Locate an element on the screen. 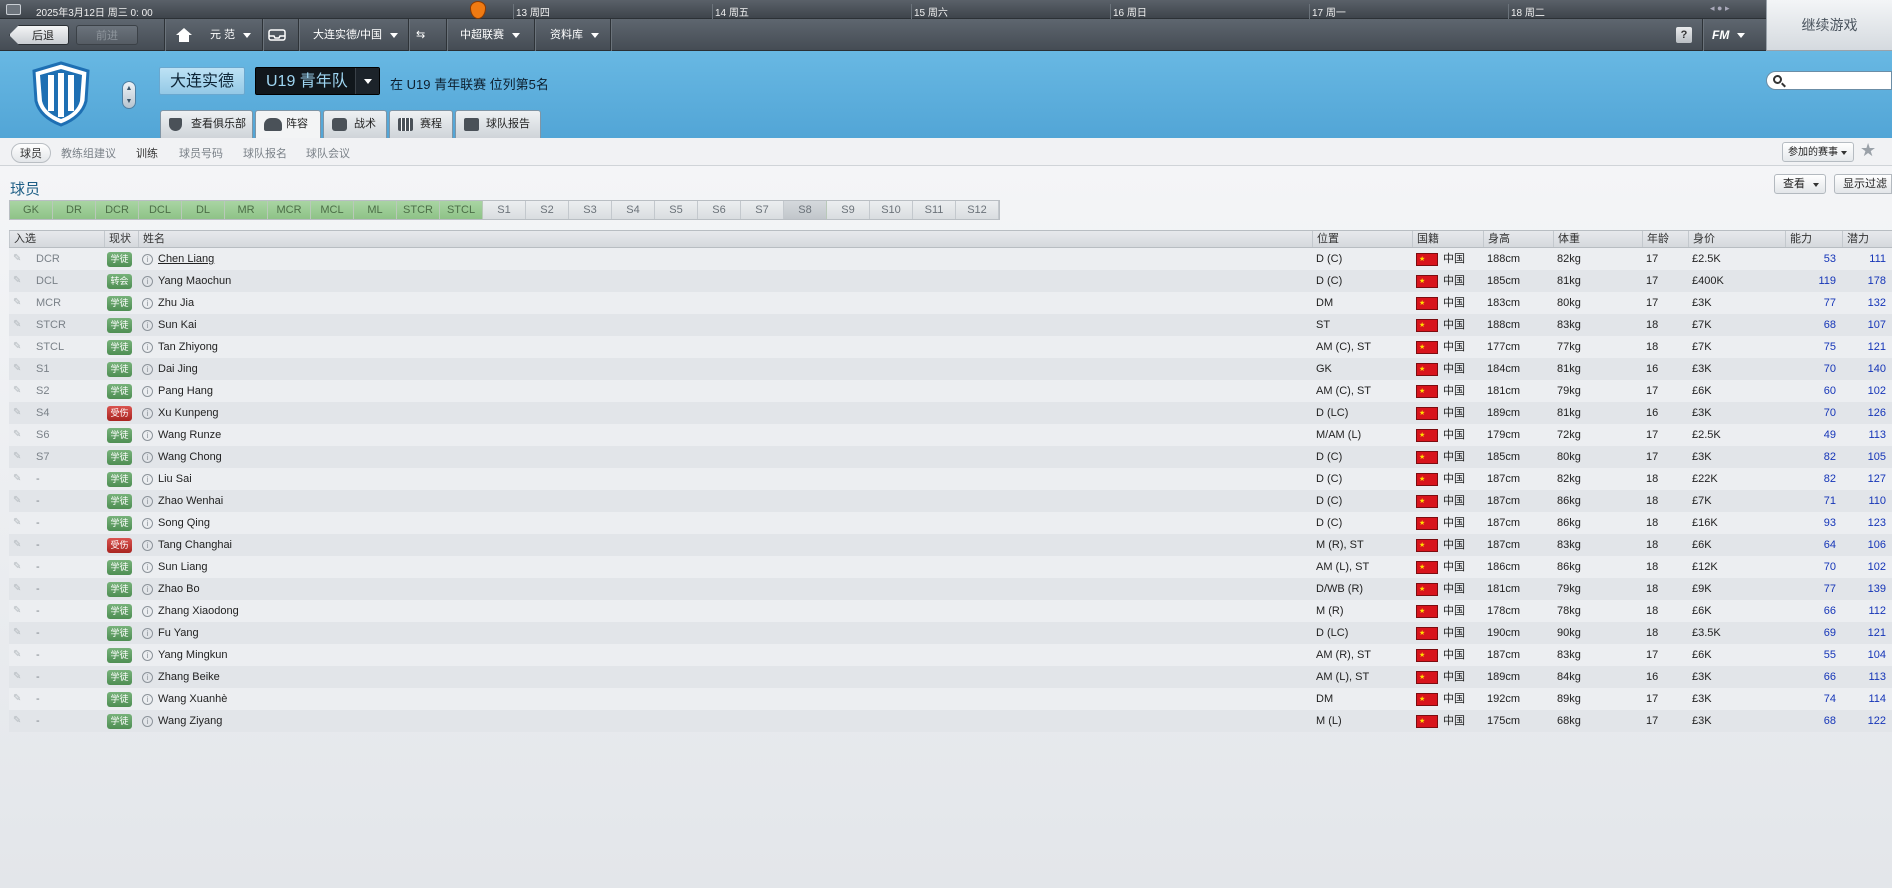 This screenshot has width=1892, height=888. position-filter-dcr: DCR is located at coordinates (117, 210).